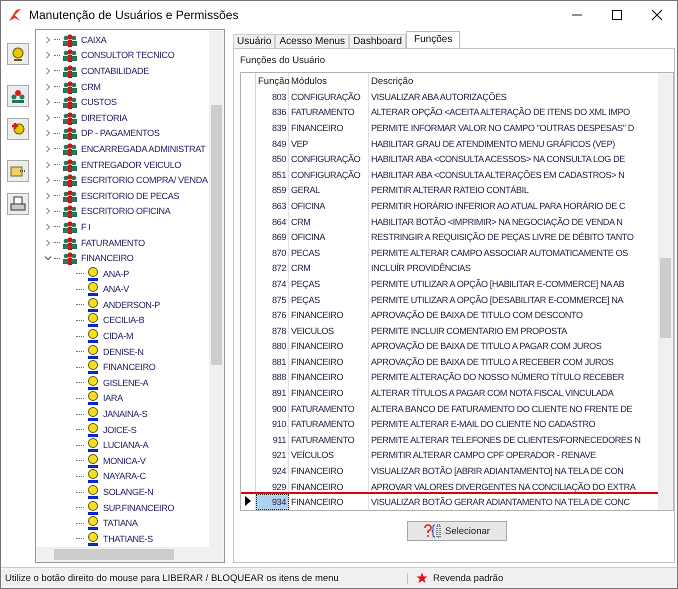 The image size is (678, 589). What do you see at coordinates (272, 362) in the screenshot?
I see `table-cell: 881` at bounding box center [272, 362].